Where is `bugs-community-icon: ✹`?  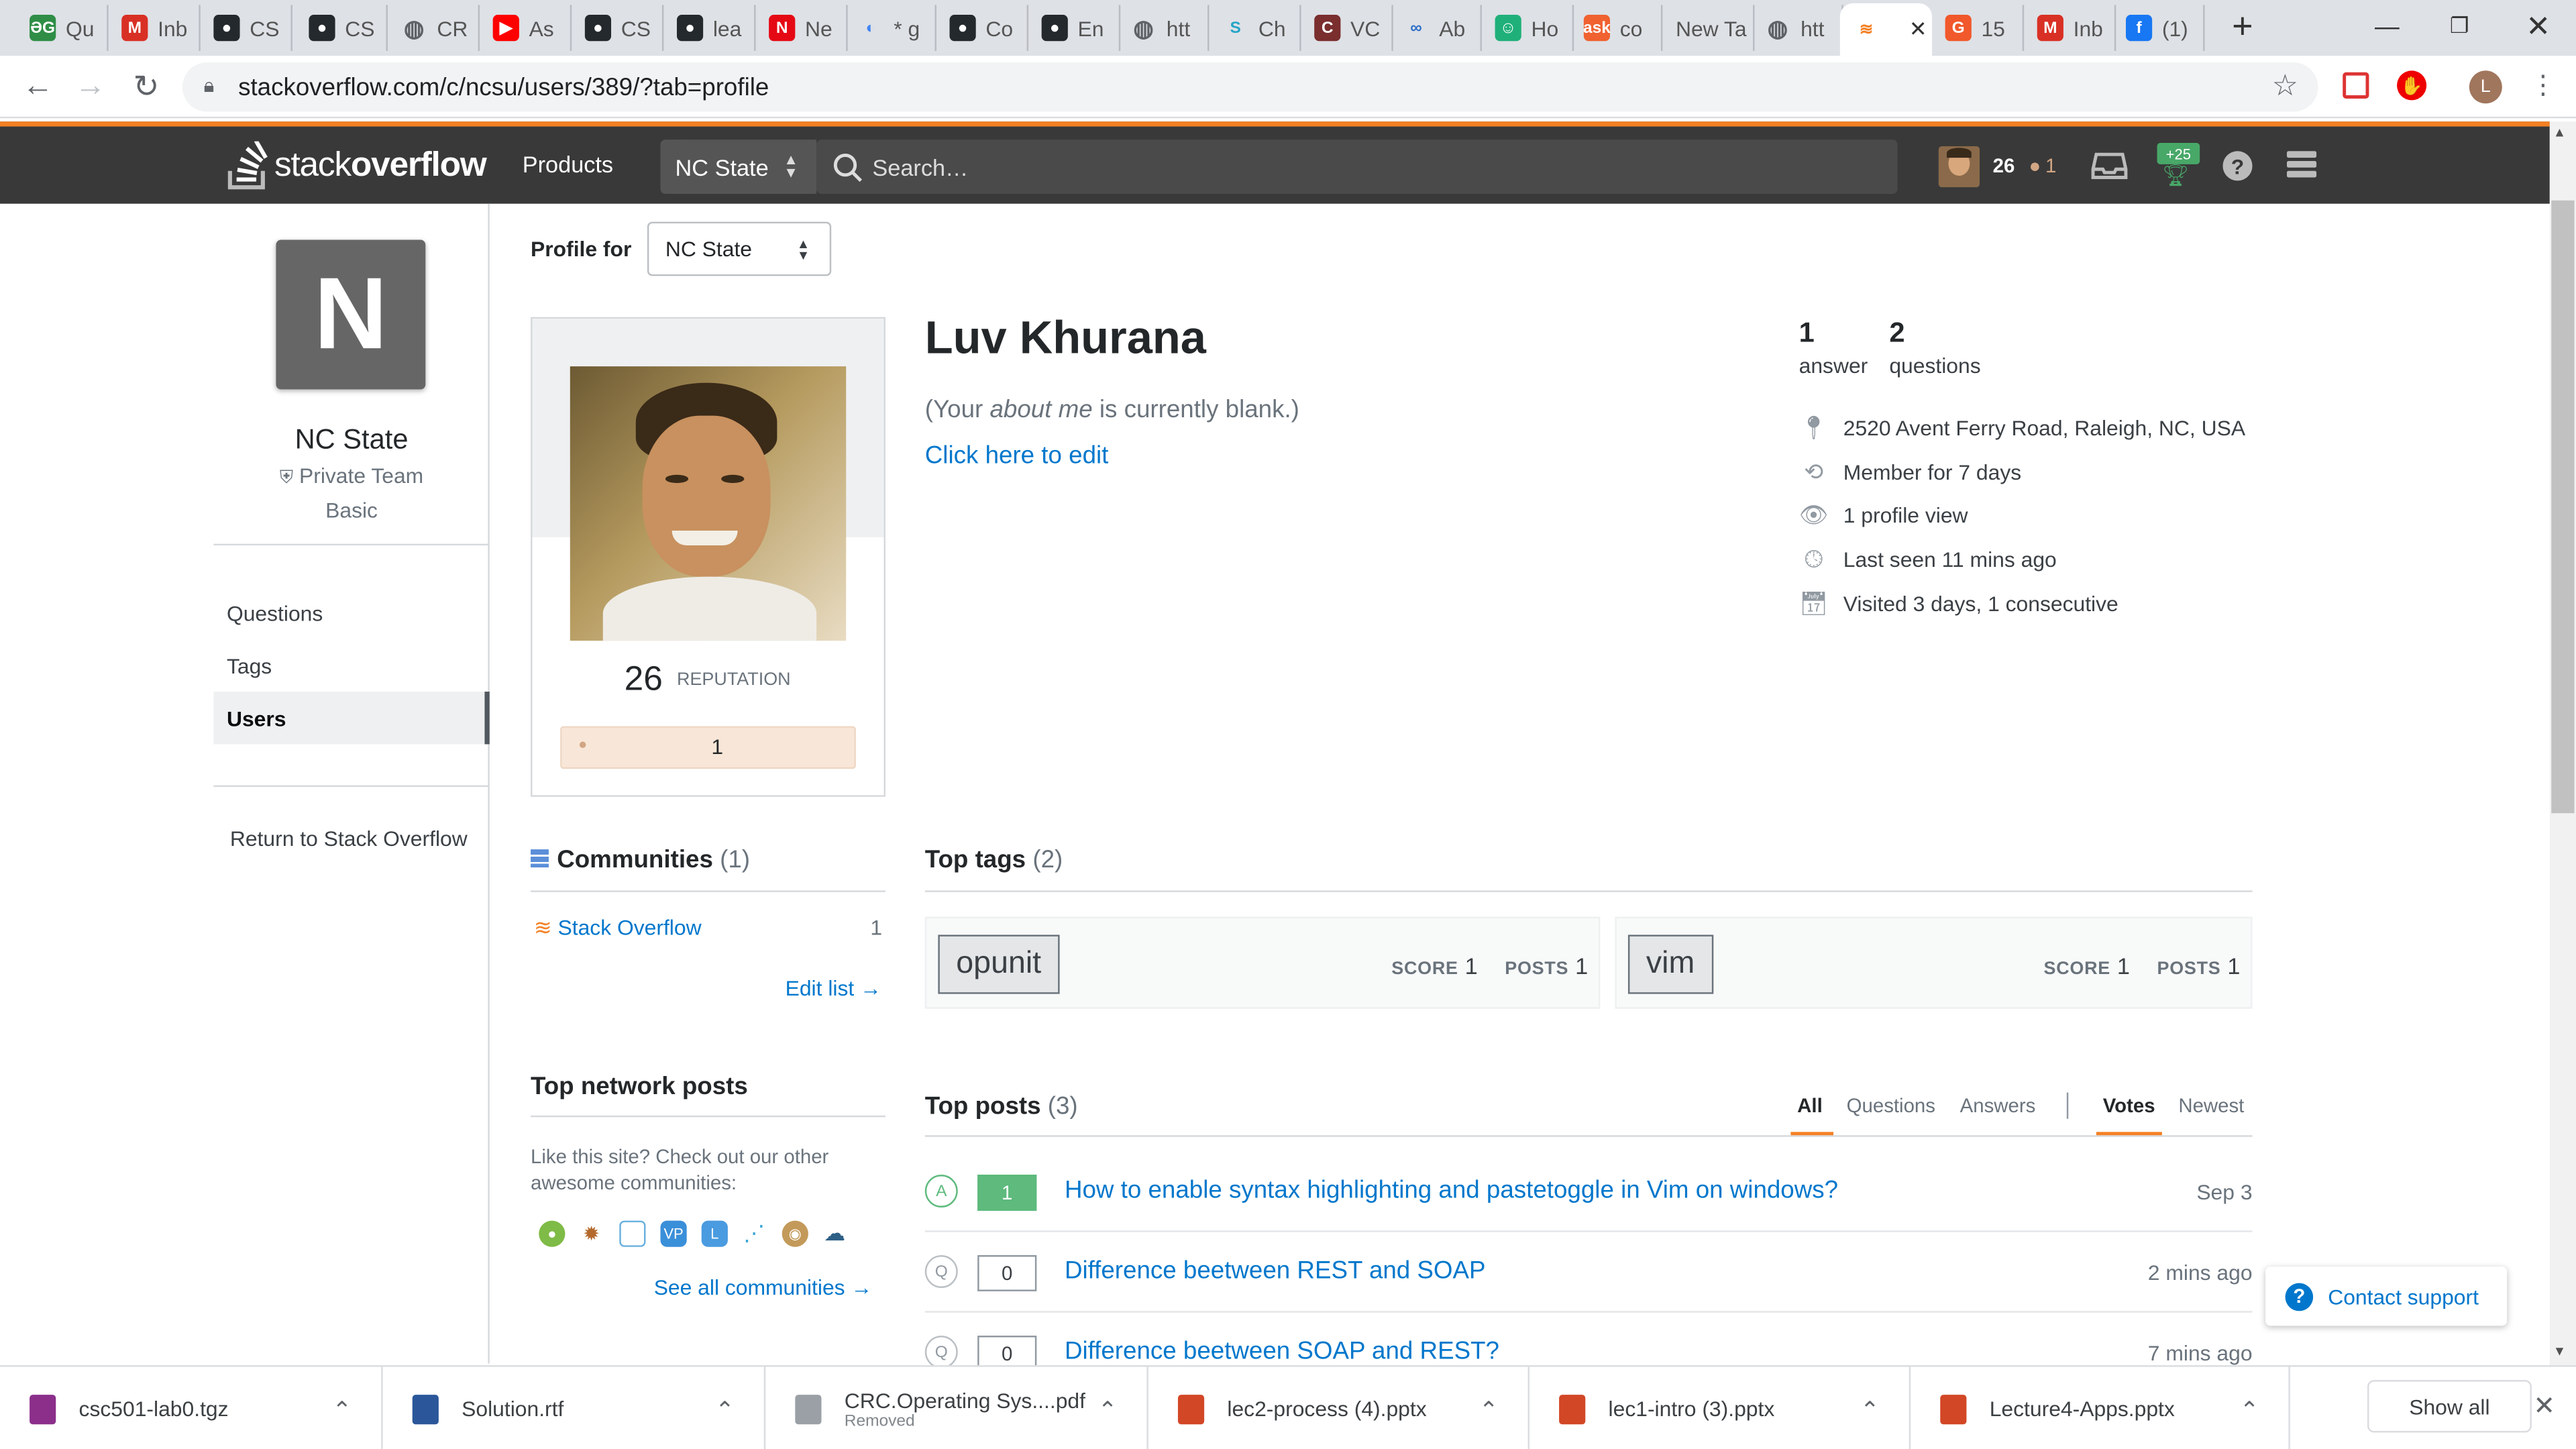
bugs-community-icon: ✹ is located at coordinates (591, 1234).